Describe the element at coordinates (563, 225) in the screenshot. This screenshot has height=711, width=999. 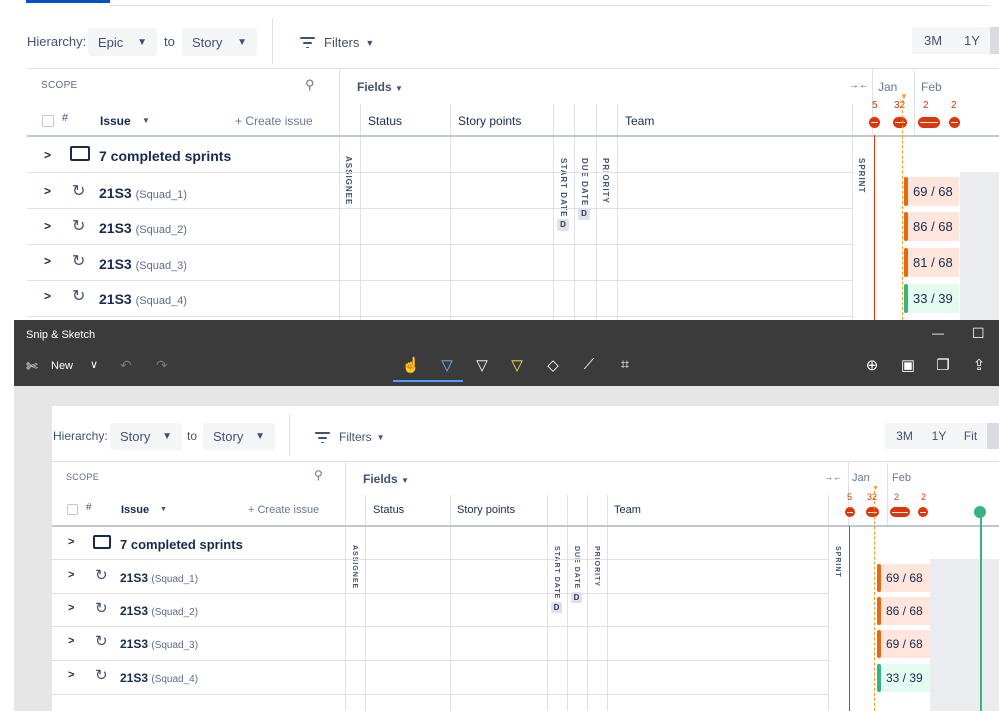
I see `date-badge: D` at that location.